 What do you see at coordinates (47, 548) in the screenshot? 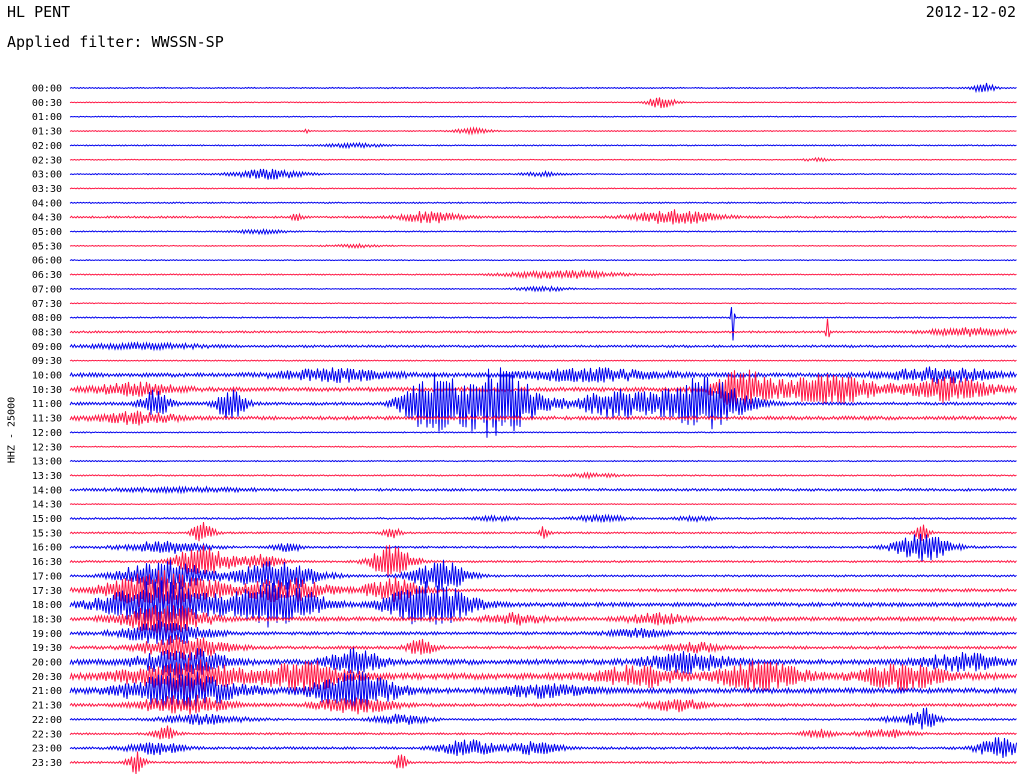
I see `time-label: 16:00` at bounding box center [47, 548].